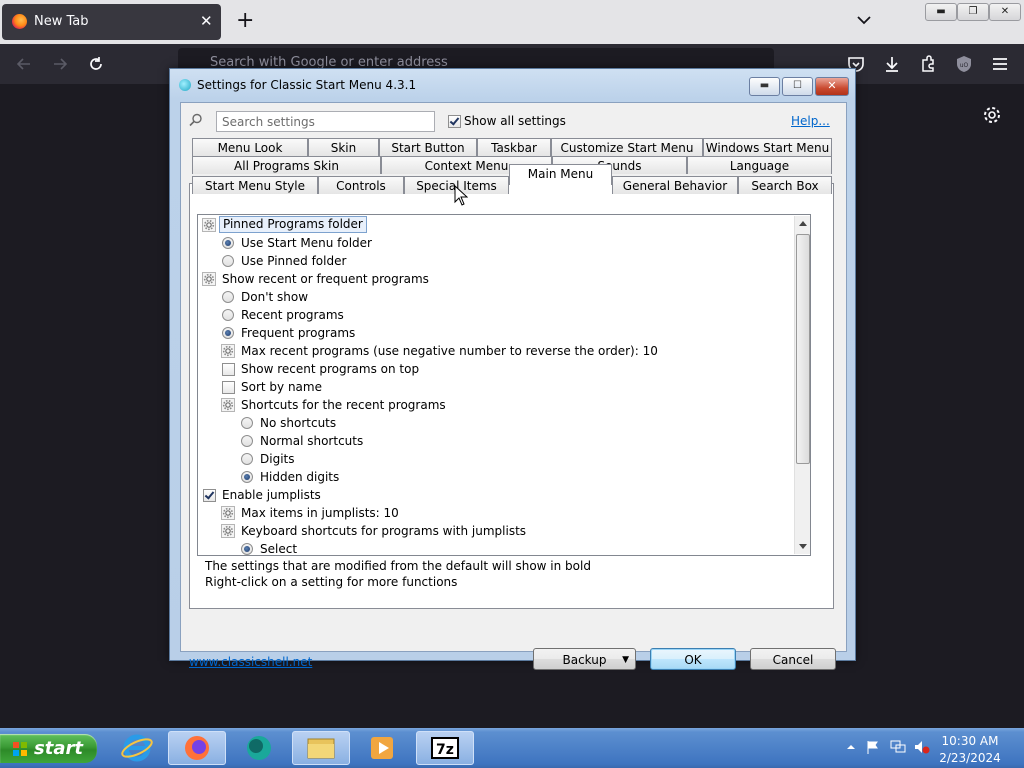 The image size is (1024, 768). What do you see at coordinates (195, 120) in the screenshot?
I see `search-icon` at bounding box center [195, 120].